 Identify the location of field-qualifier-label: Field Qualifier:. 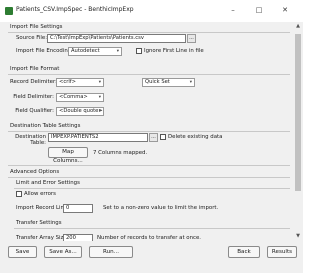
(34, 111).